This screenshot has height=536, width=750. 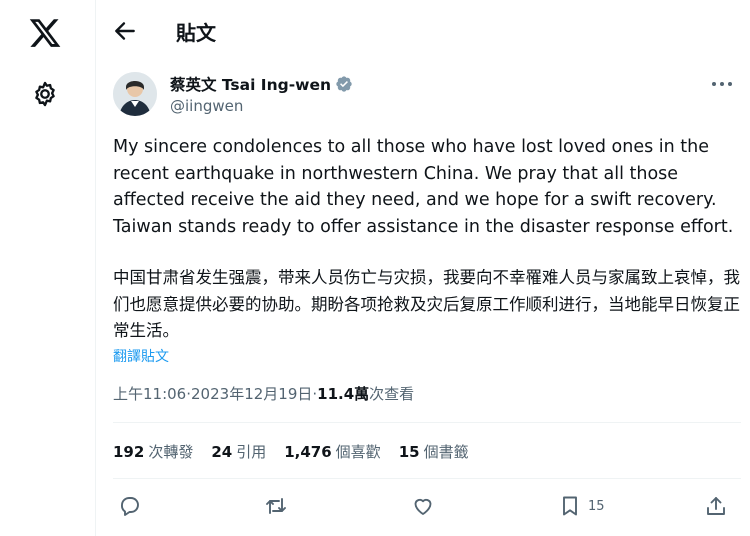 I want to click on page-header: 貼文, so click(x=423, y=31).